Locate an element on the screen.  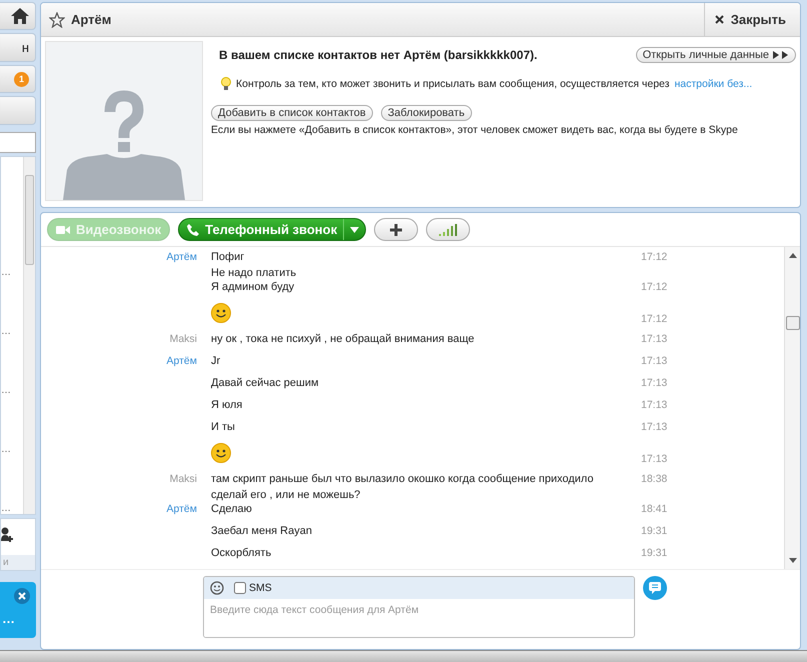
home-button is located at coordinates (18, 16).